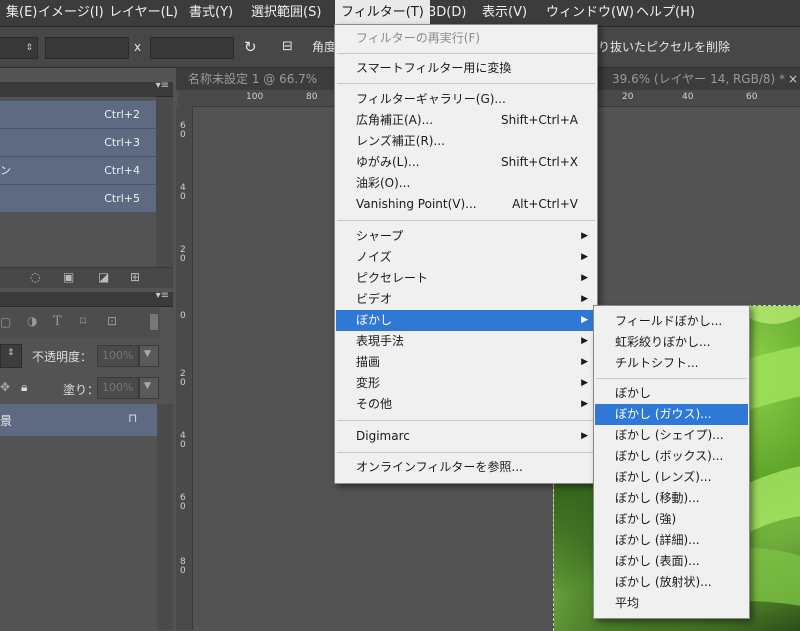 This screenshot has width=800, height=631. What do you see at coordinates (688, 97) in the screenshot?
I see `ruler-tick-label: 40` at bounding box center [688, 97].